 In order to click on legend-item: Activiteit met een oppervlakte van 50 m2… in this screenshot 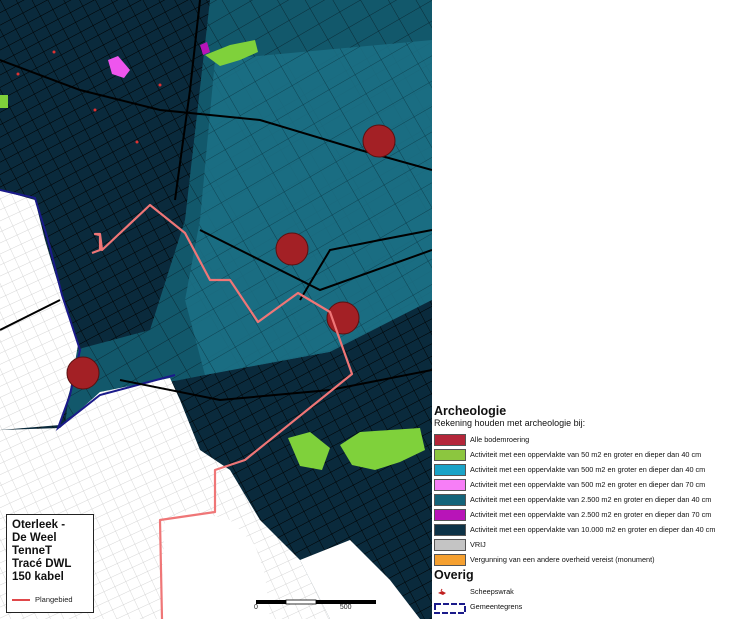, I will do `click(590, 454)`.